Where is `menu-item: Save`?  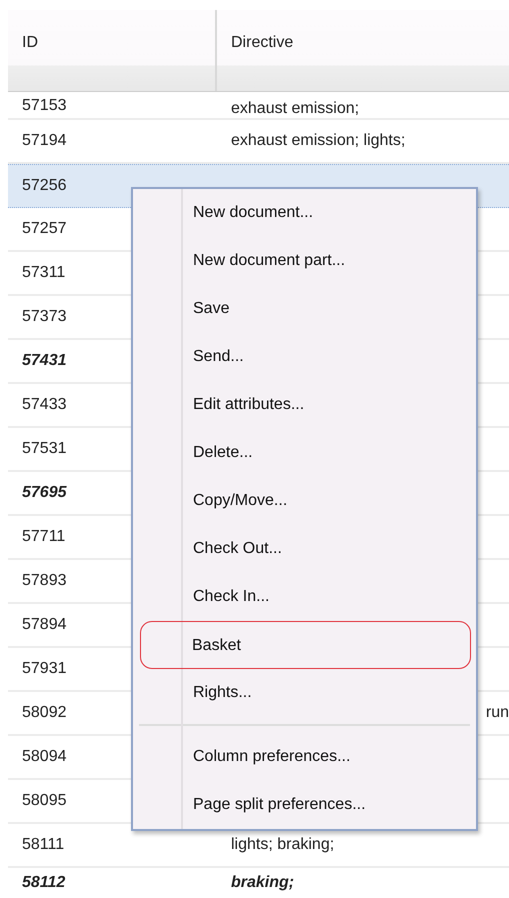 menu-item: Save is located at coordinates (304, 309).